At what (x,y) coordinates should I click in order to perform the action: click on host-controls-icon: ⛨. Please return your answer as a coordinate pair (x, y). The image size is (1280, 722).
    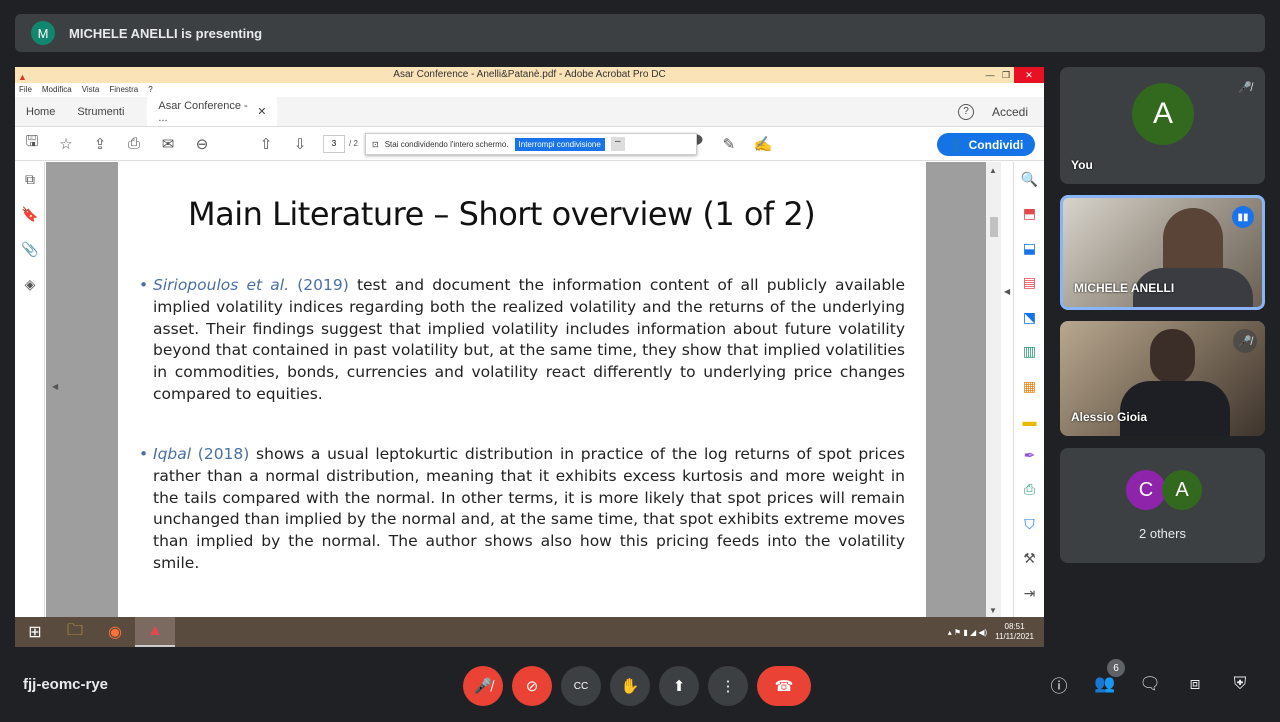
    Looking at the image, I should click on (1240, 684).